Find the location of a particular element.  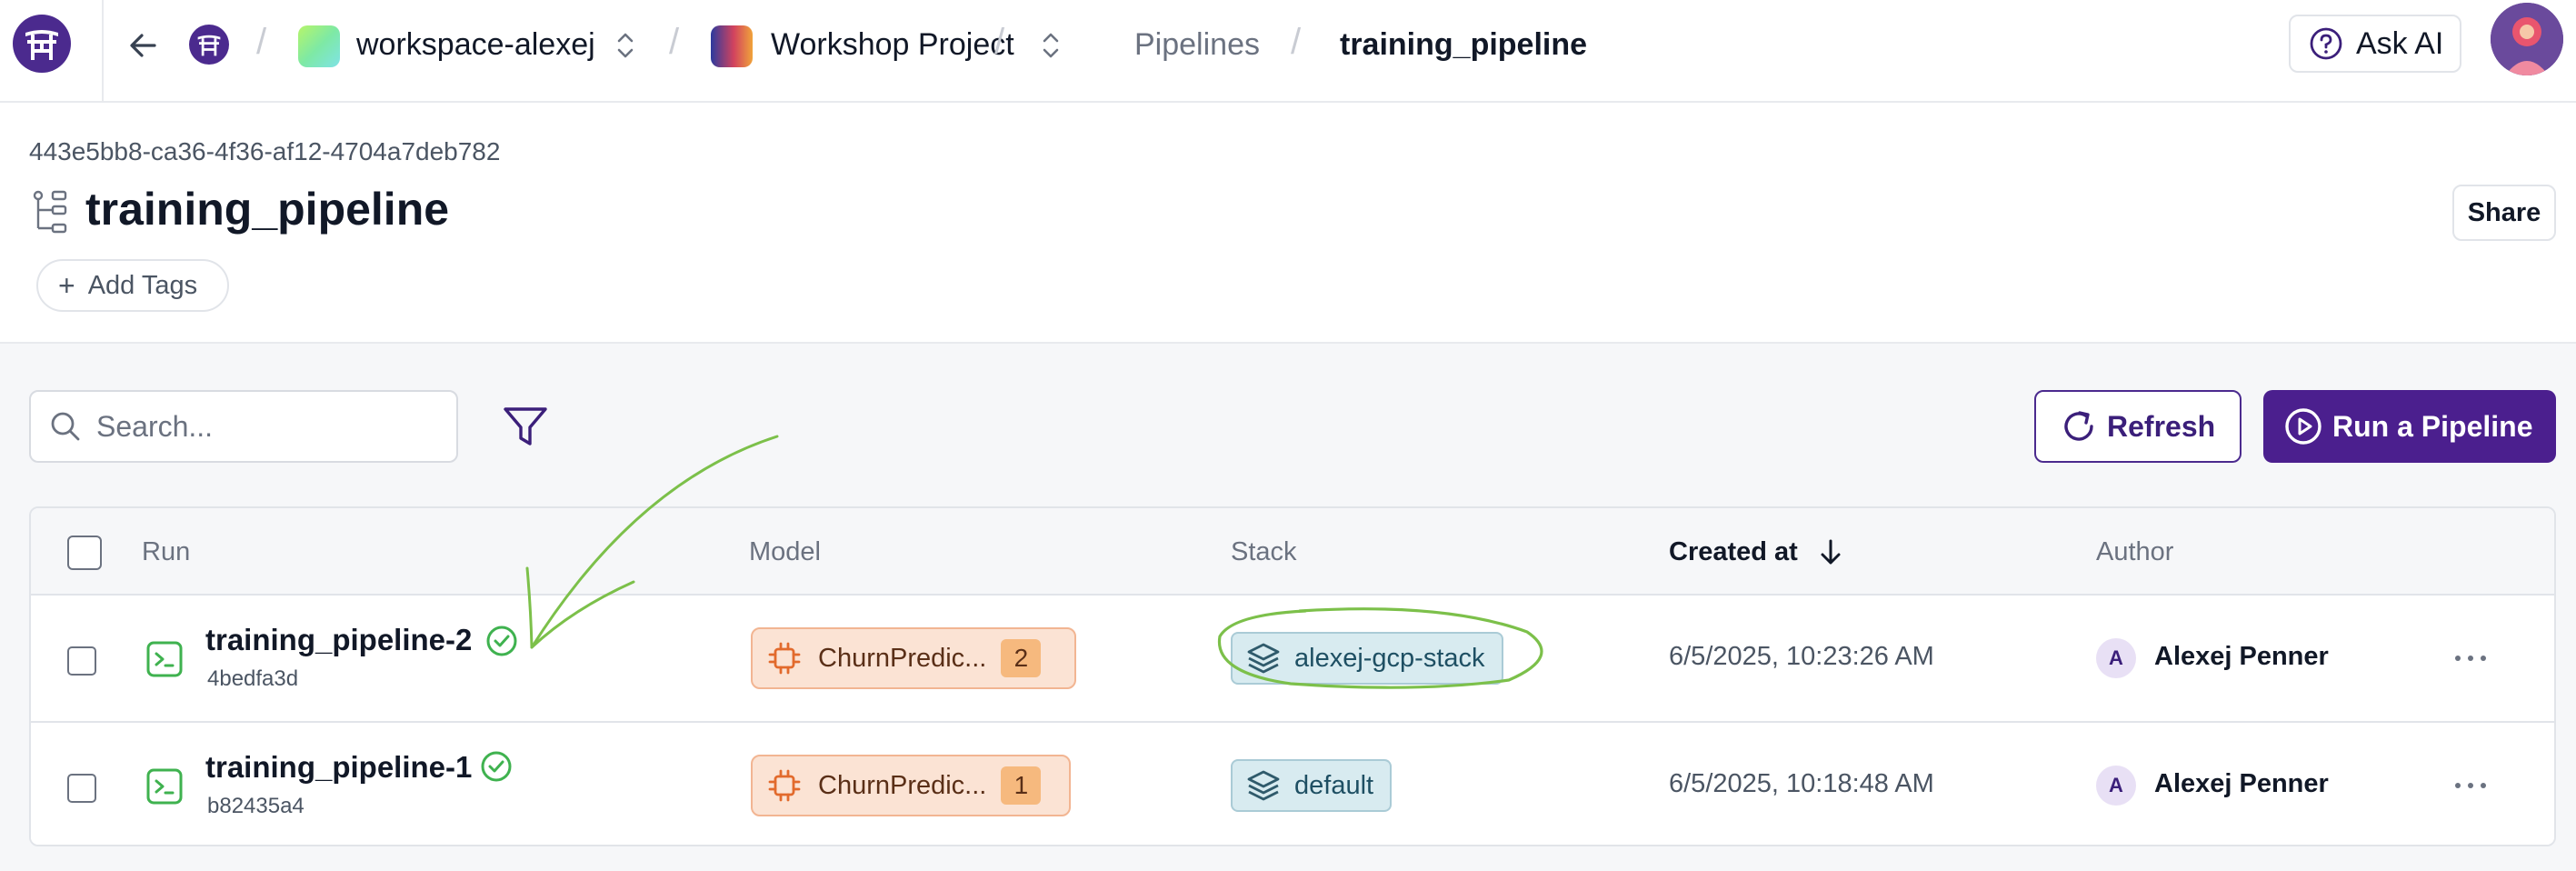

user-avatar is located at coordinates (2527, 39).